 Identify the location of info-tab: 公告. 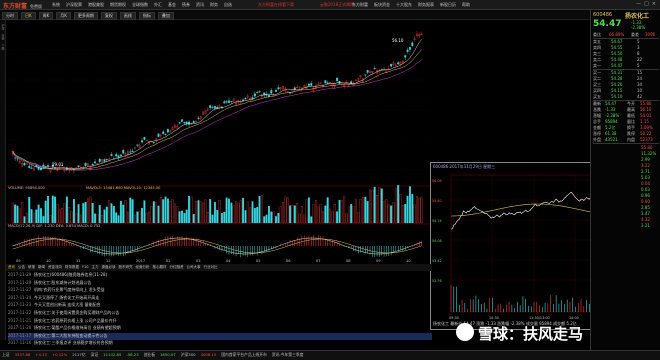
(21, 267).